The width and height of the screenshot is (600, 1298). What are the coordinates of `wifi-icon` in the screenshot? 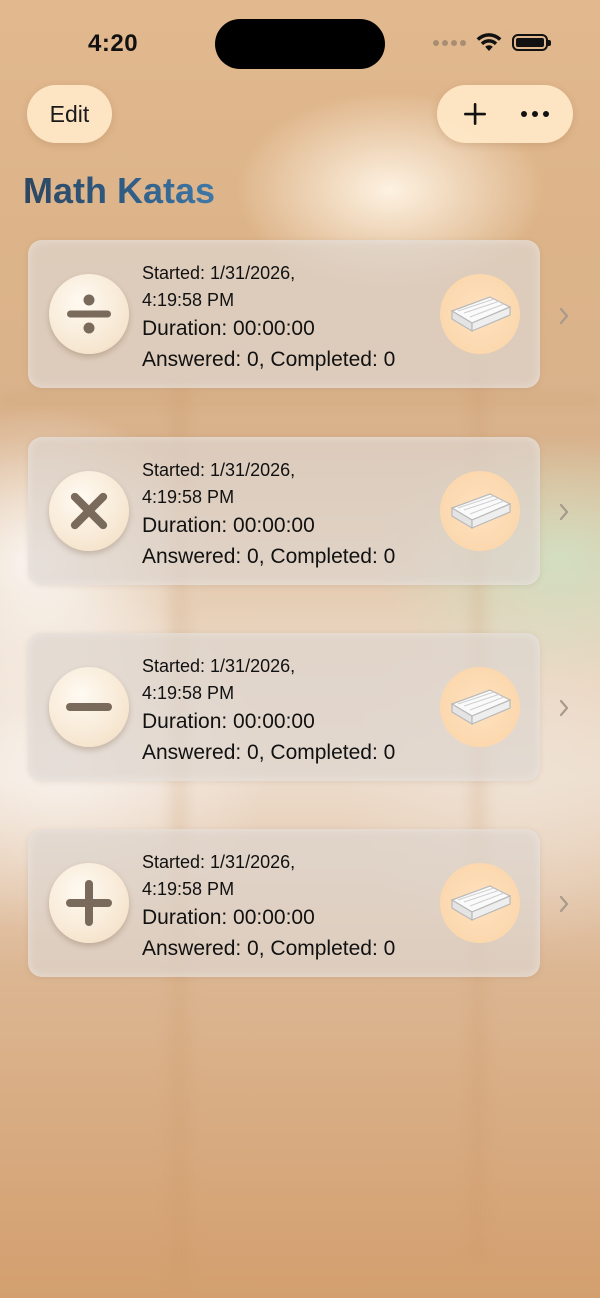 It's located at (489, 42).